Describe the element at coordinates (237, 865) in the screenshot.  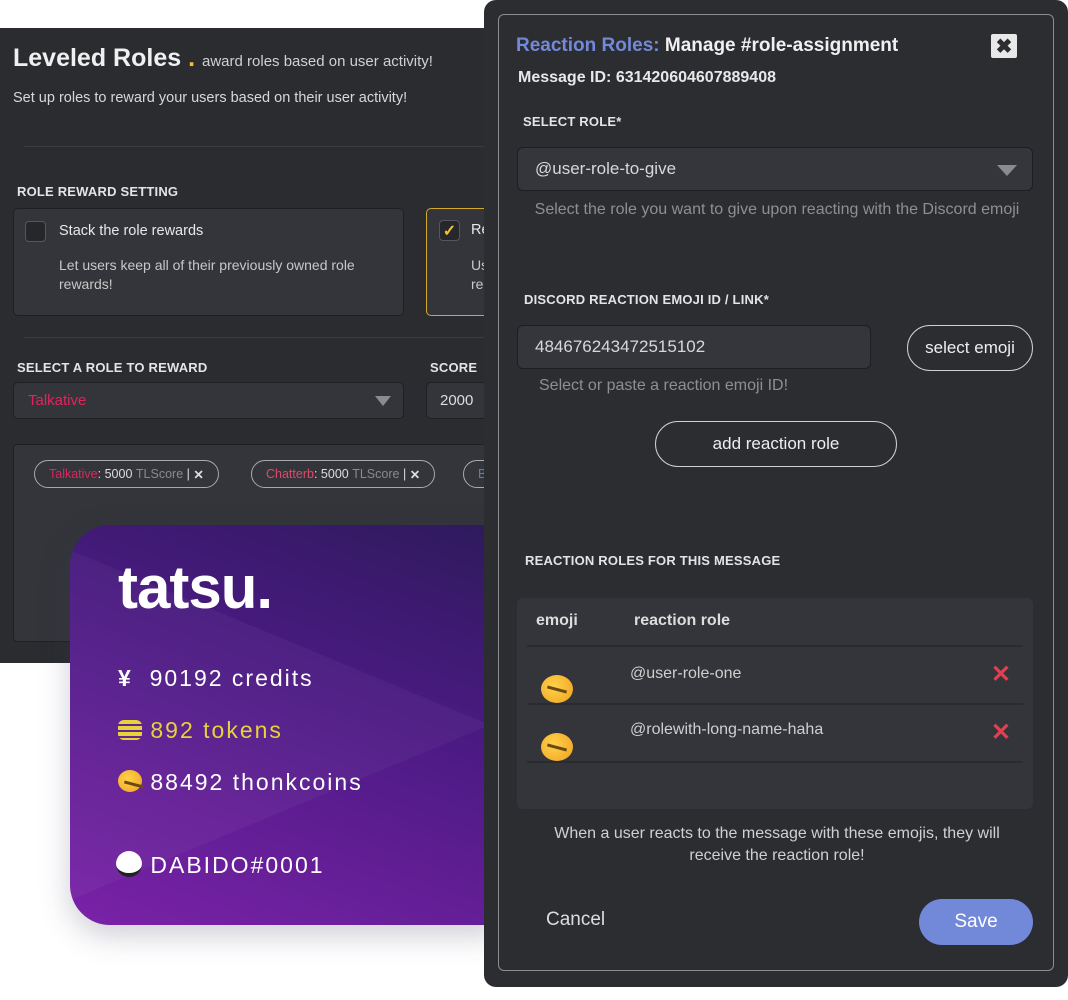
I see `username: DABIDO#0001` at that location.